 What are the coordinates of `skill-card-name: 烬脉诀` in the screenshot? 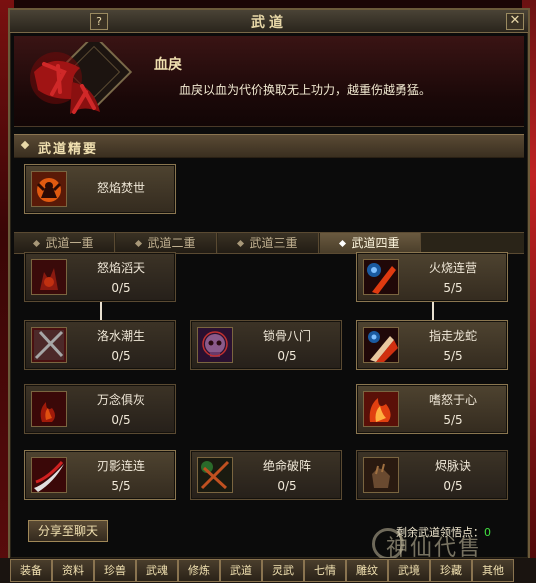 It's located at (452, 466).